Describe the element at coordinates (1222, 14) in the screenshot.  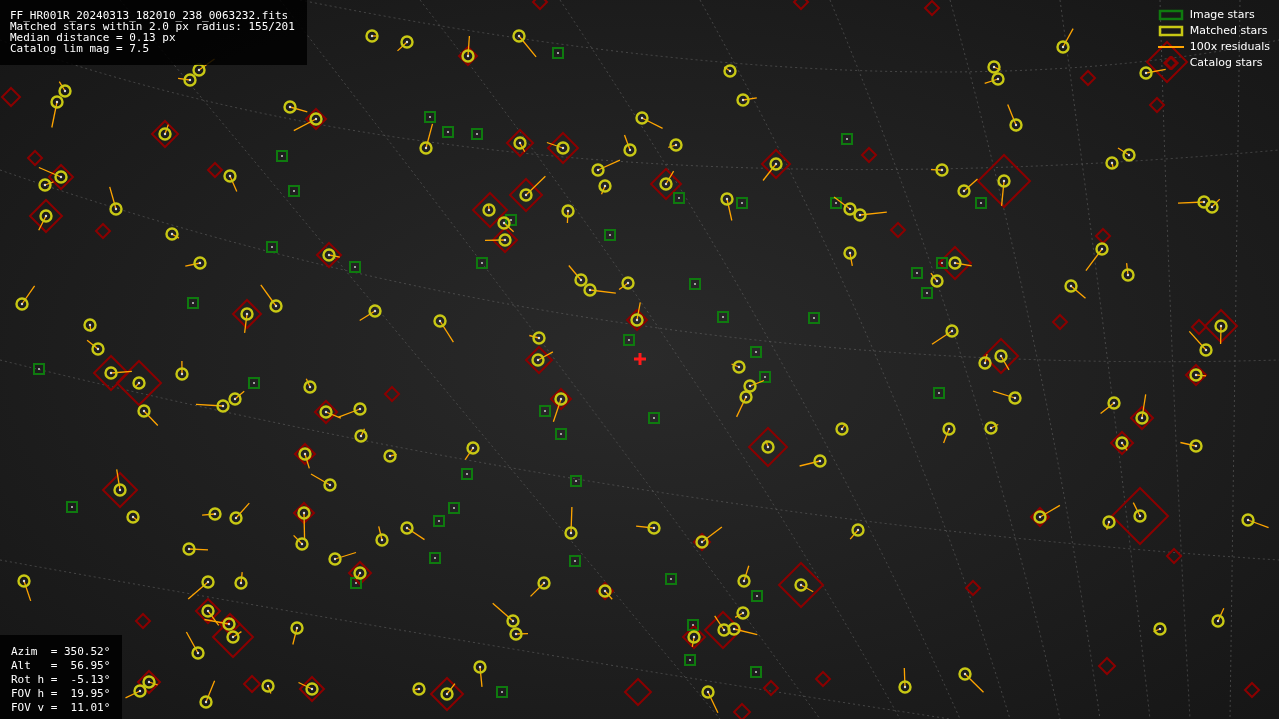
I see `legend-label: Image stars` at that location.